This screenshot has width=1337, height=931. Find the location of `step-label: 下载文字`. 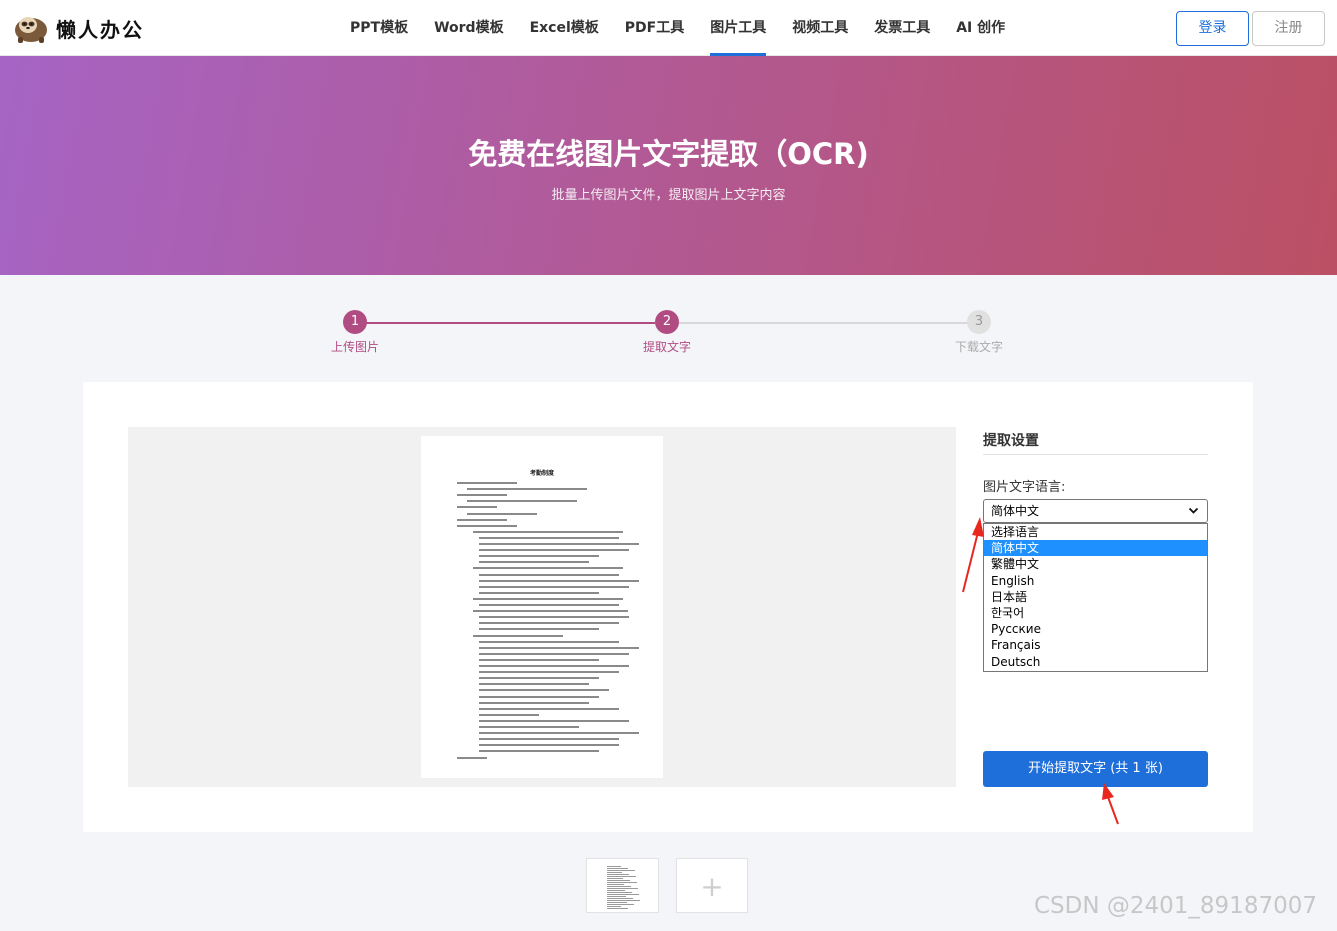

step-label: 下载文字 is located at coordinates (978, 347).